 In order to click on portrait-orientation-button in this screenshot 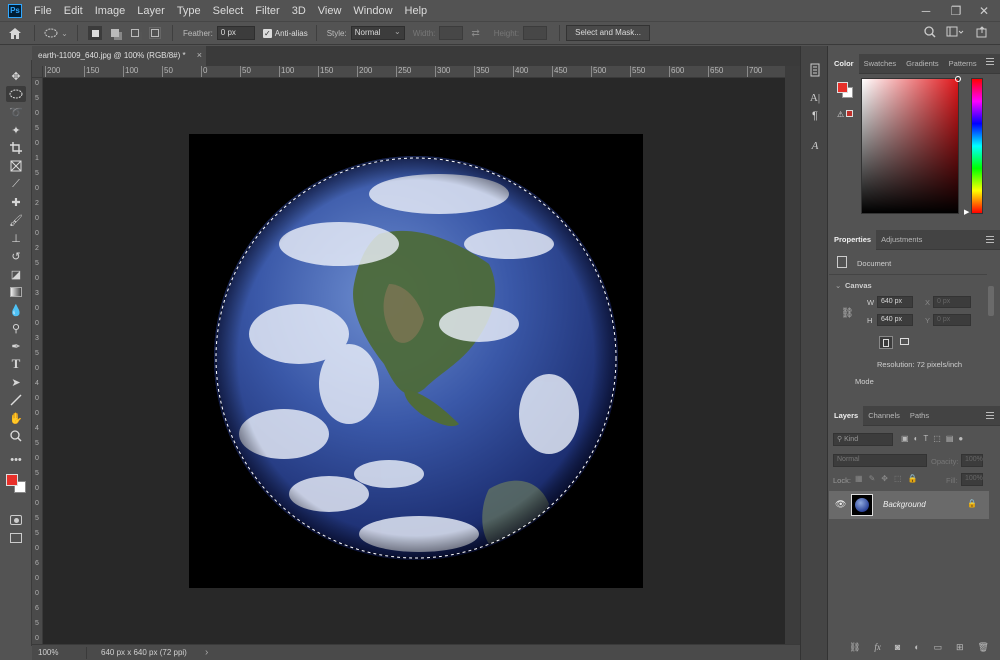, I will do `click(886, 342)`.